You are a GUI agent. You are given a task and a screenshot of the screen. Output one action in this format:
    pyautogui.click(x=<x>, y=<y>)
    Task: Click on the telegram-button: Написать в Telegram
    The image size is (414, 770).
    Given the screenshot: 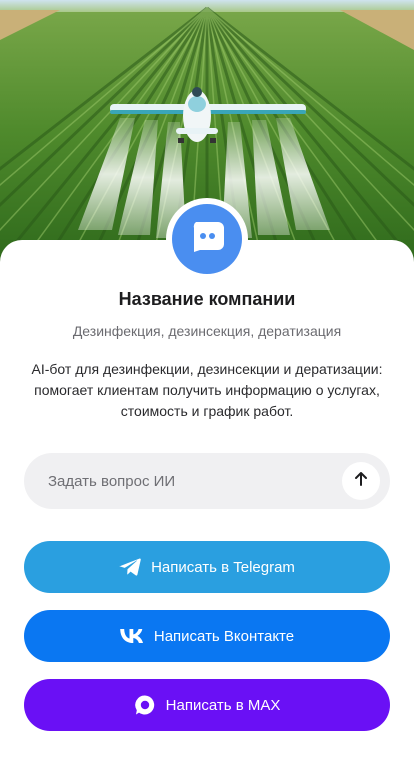 What is the action you would take?
    pyautogui.click(x=207, y=567)
    